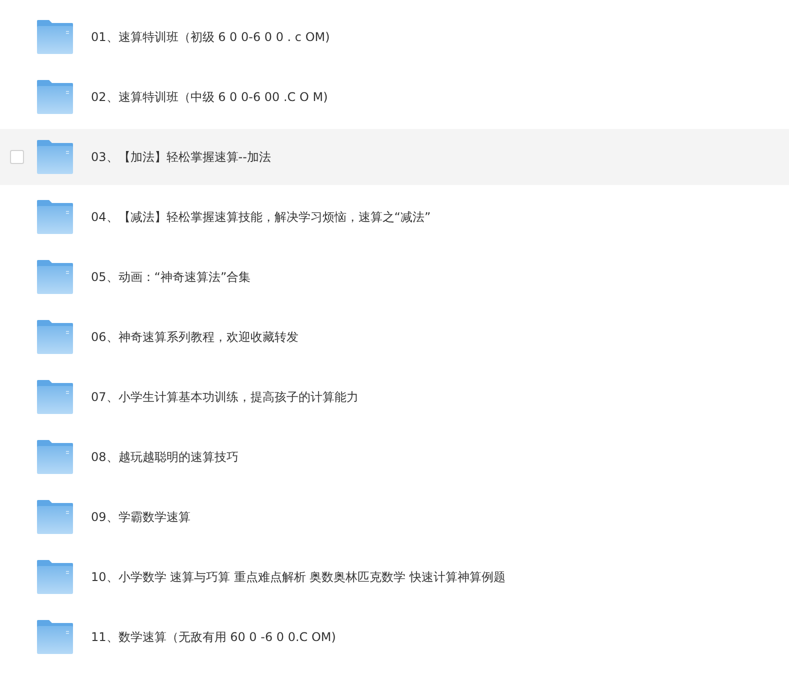  What do you see at coordinates (181, 157) in the screenshot?
I see `folder-name: 03、【加法】轻松掌握速算--加法` at bounding box center [181, 157].